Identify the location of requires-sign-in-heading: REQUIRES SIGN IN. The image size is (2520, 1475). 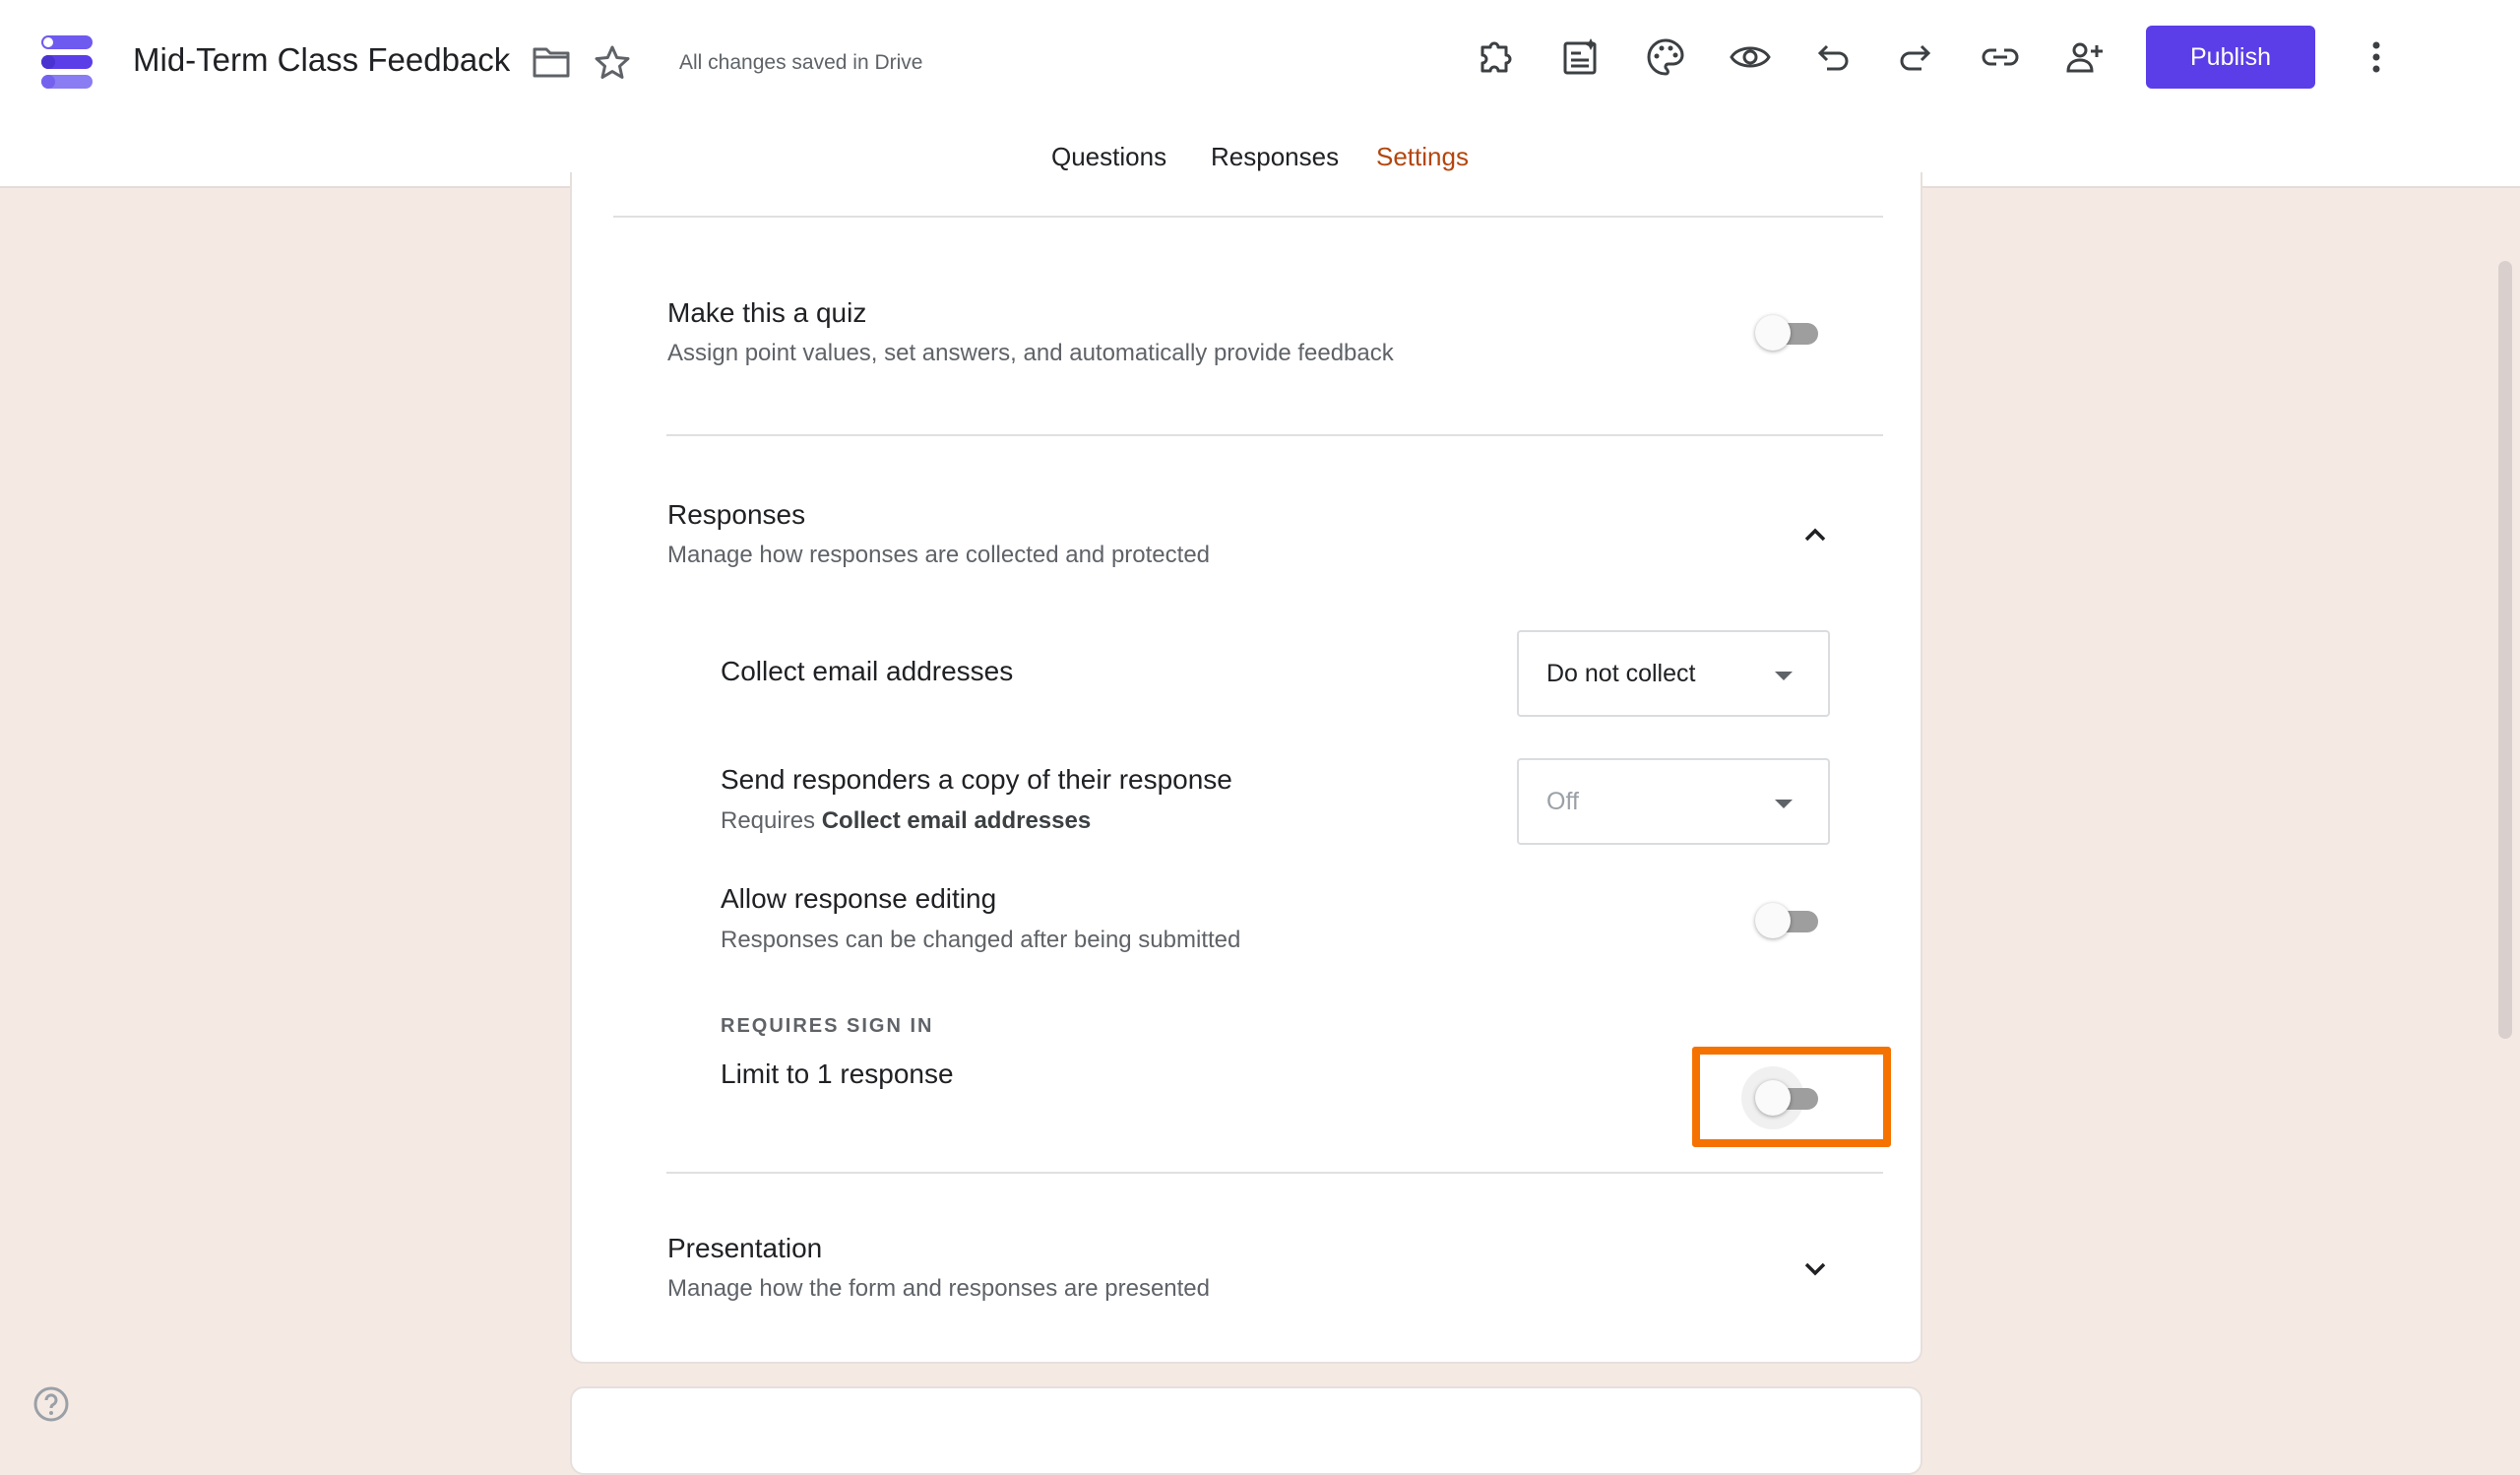
(827, 1026).